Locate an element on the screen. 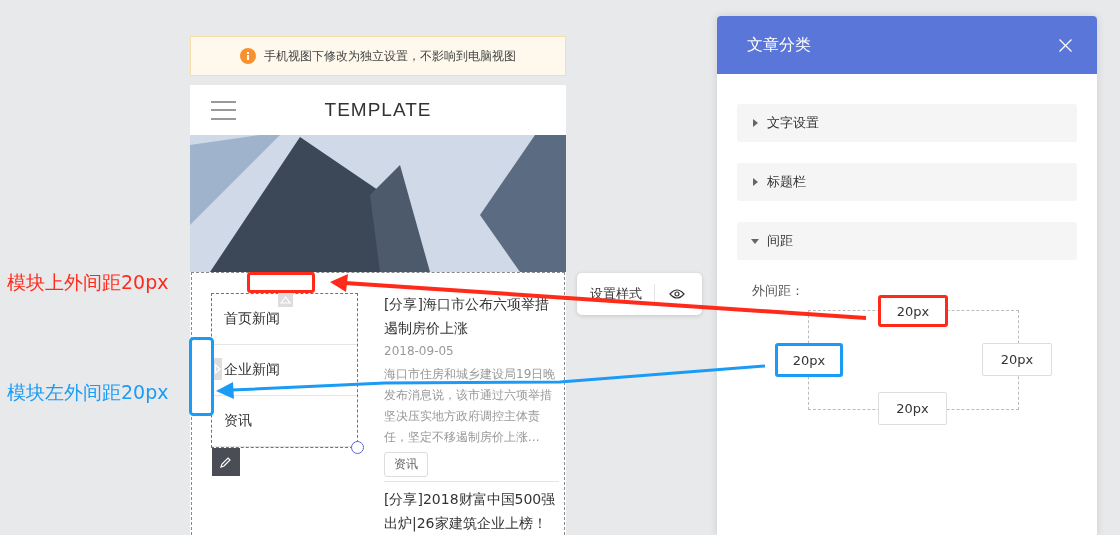 This screenshot has height=535, width=1120. accordion-section: 文字设置 is located at coordinates (907, 123).